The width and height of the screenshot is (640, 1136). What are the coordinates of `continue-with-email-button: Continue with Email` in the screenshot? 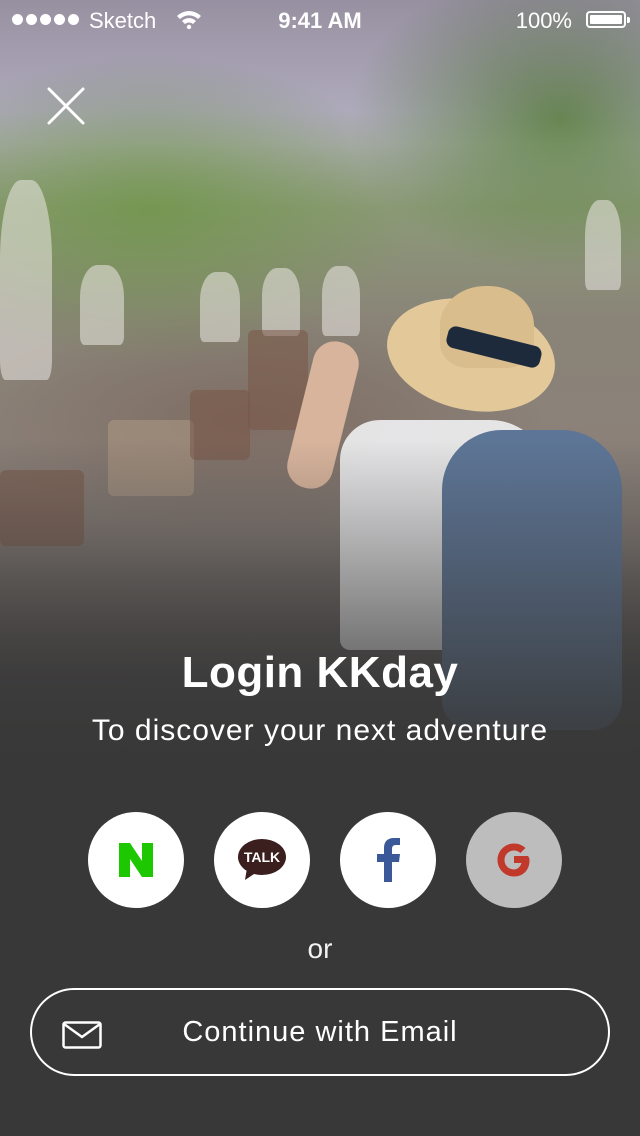 It's located at (320, 1032).